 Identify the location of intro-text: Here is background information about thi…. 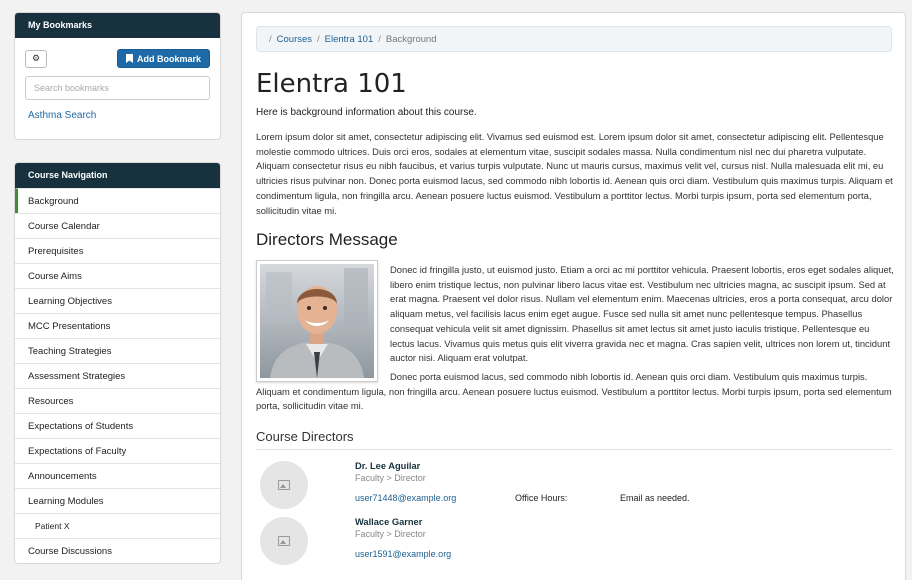
(366, 112).